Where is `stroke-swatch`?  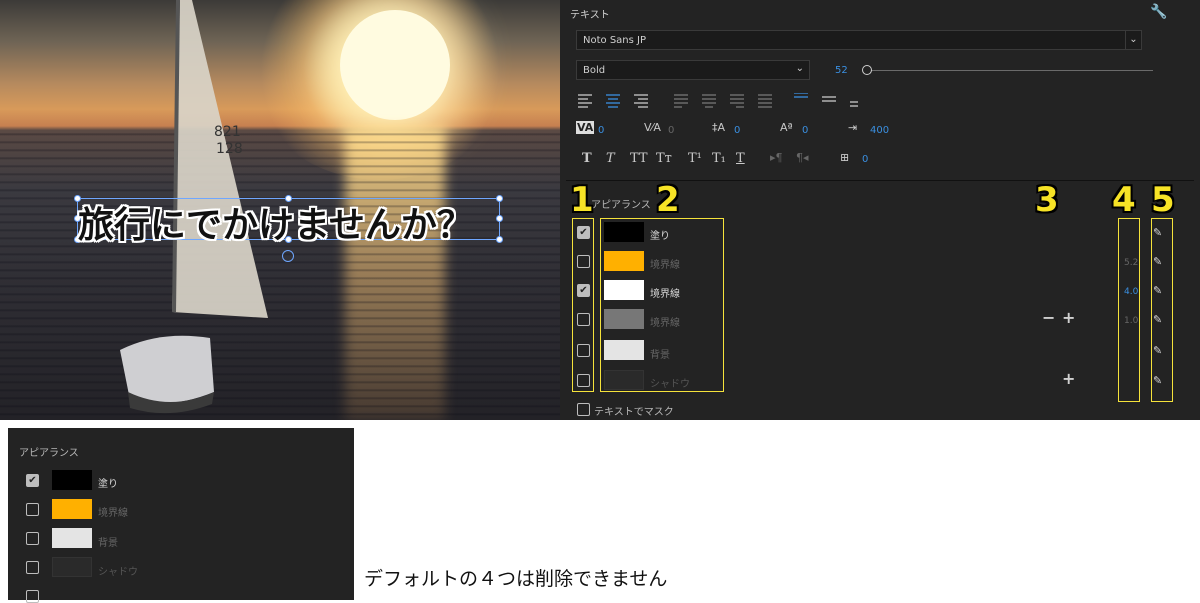
stroke-swatch is located at coordinates (72, 509).